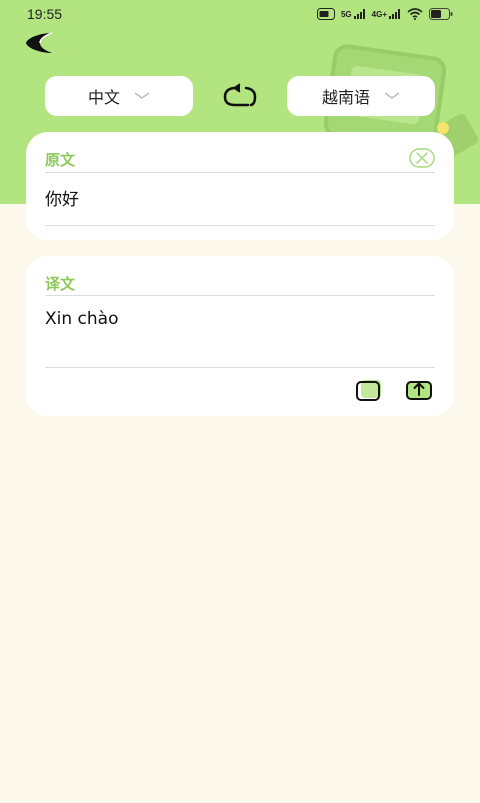  I want to click on hd-icon, so click(325, 14).